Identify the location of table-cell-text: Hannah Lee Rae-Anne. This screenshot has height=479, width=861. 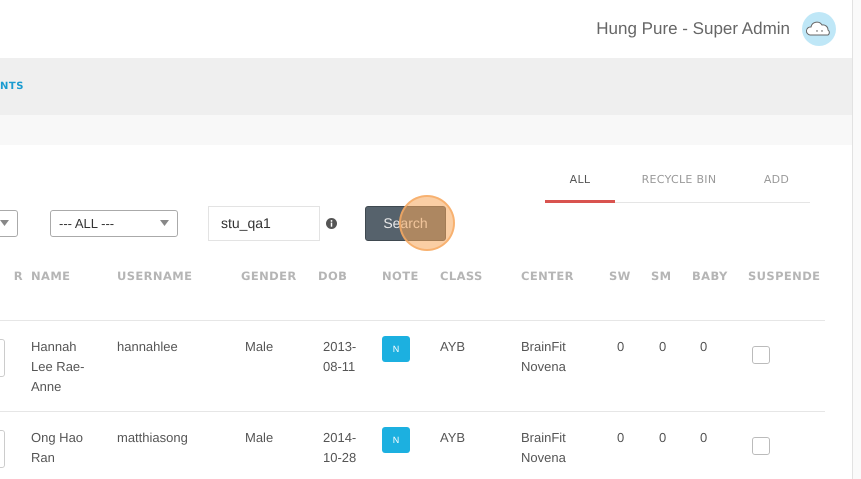
(58, 367).